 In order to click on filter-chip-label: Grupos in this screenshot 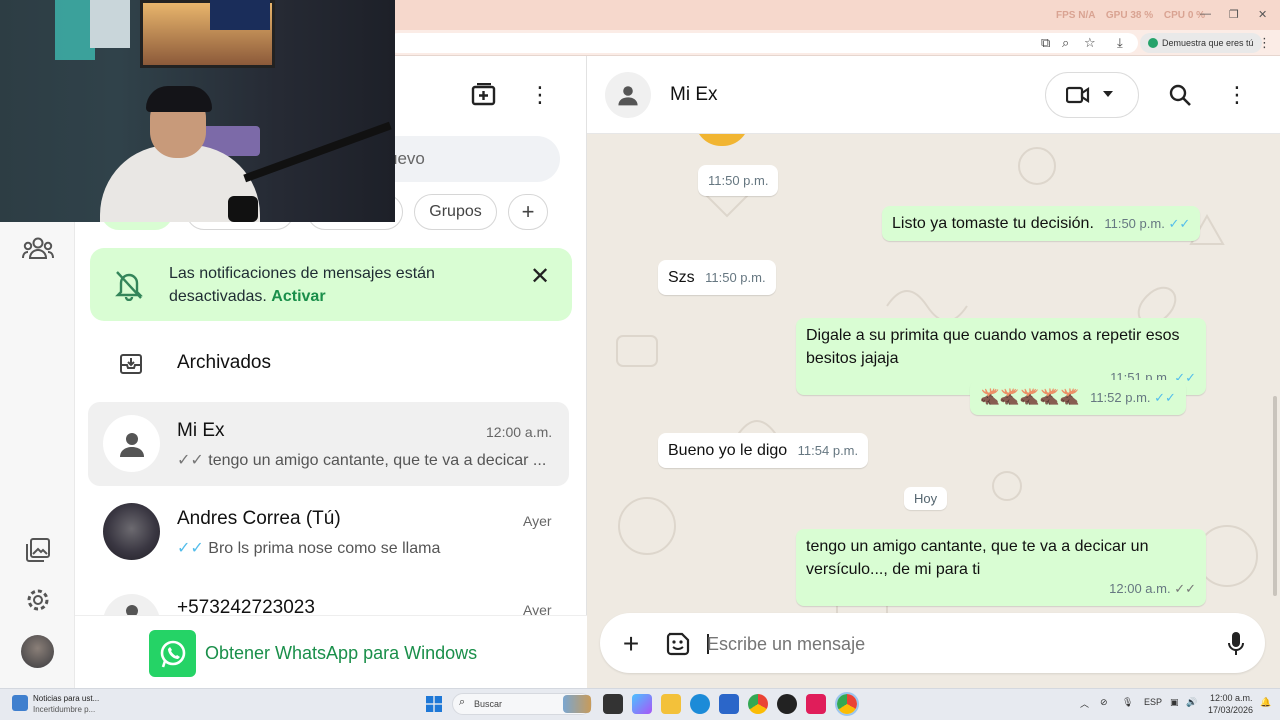, I will do `click(455, 211)`.